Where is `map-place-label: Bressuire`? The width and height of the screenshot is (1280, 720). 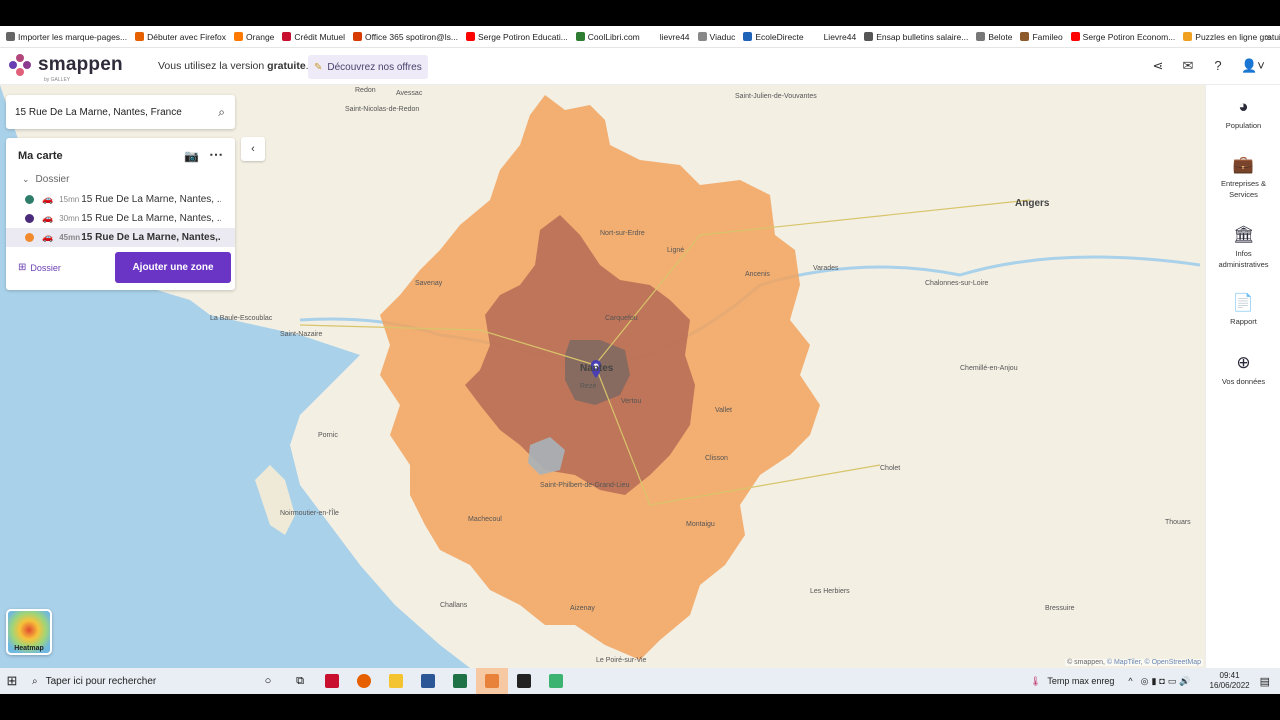
map-place-label: Bressuire is located at coordinates (1060, 608).